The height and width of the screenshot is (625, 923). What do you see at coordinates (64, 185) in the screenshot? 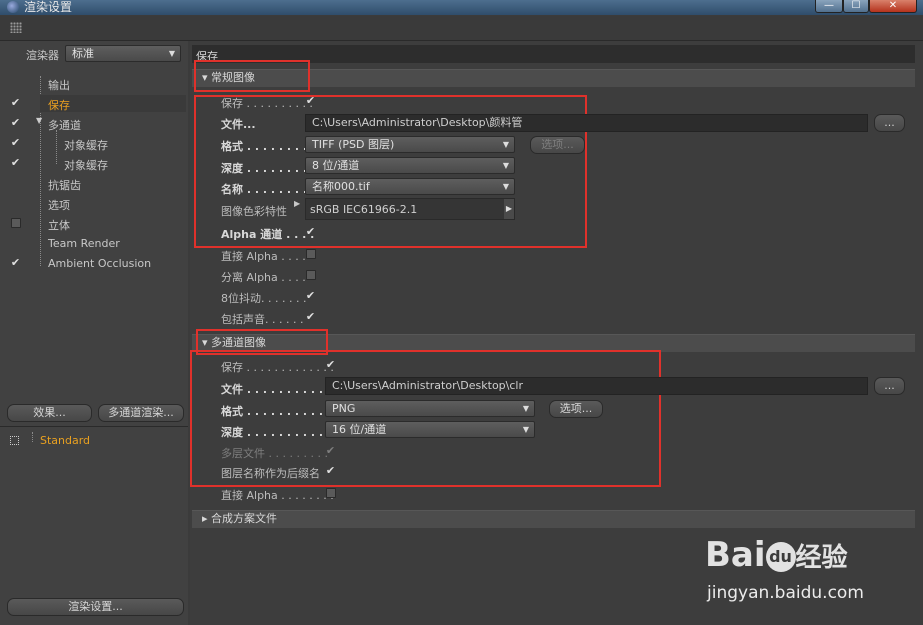
I see `tree-item-antialiasing: 抗锯齿` at bounding box center [64, 185].